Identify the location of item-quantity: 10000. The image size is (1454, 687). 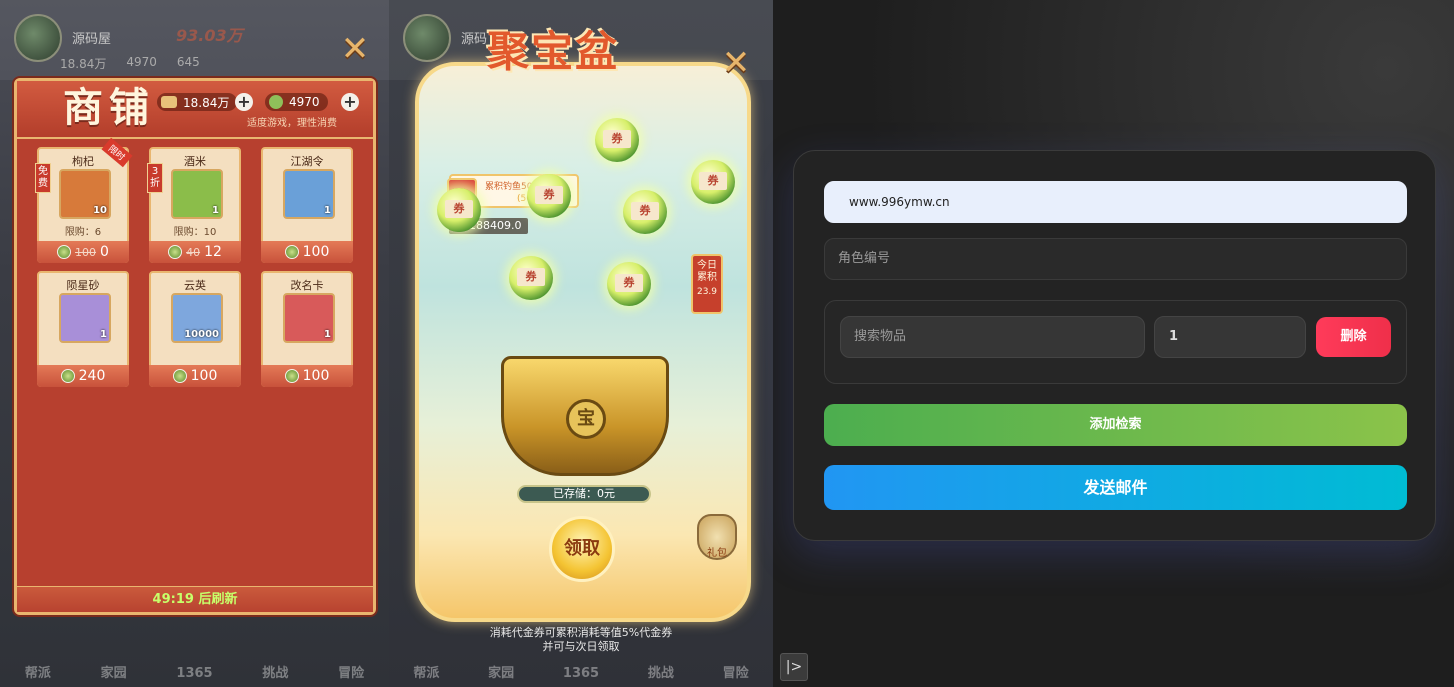
(201, 334).